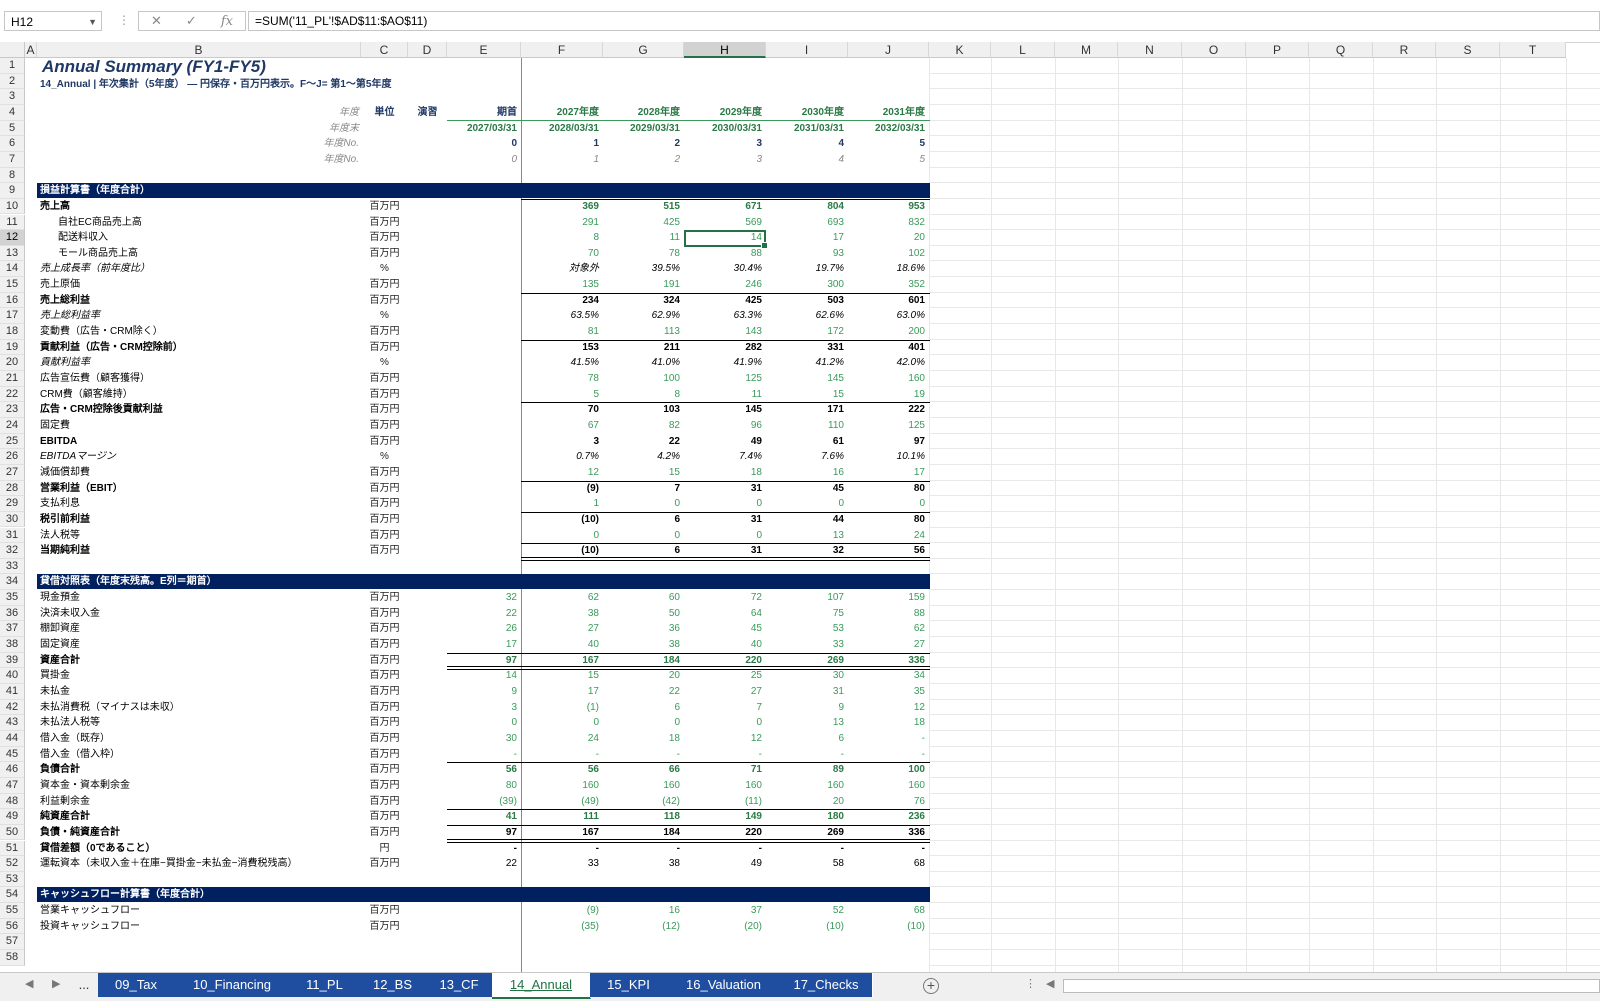 This screenshot has height=1001, width=1600. Describe the element at coordinates (427, 50) in the screenshot. I see `column-header-d: D` at that location.